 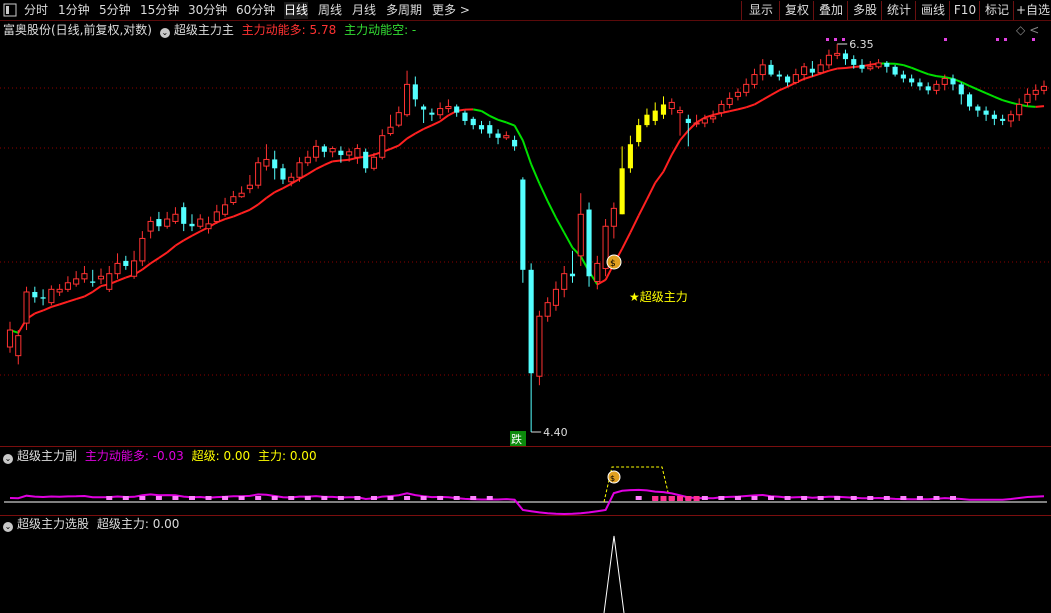 What do you see at coordinates (658, 296) in the screenshot?
I see `signal-label: ★超级主力` at bounding box center [658, 296].